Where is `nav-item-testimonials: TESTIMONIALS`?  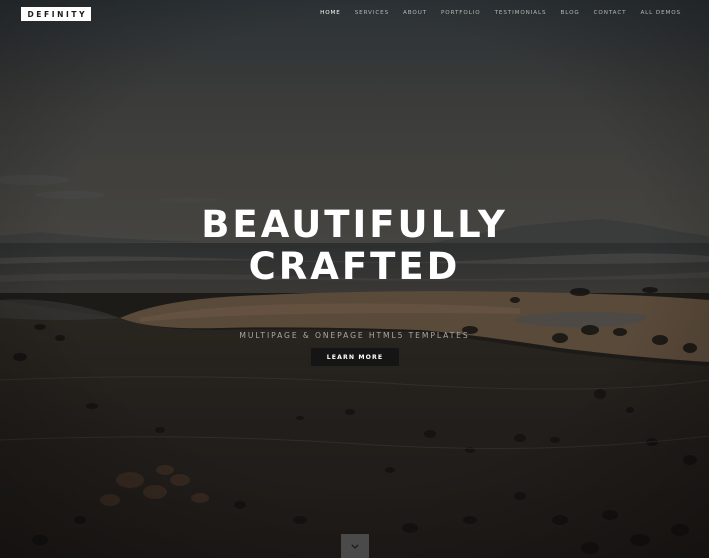 nav-item-testimonials: TESTIMONIALS is located at coordinates (521, 13).